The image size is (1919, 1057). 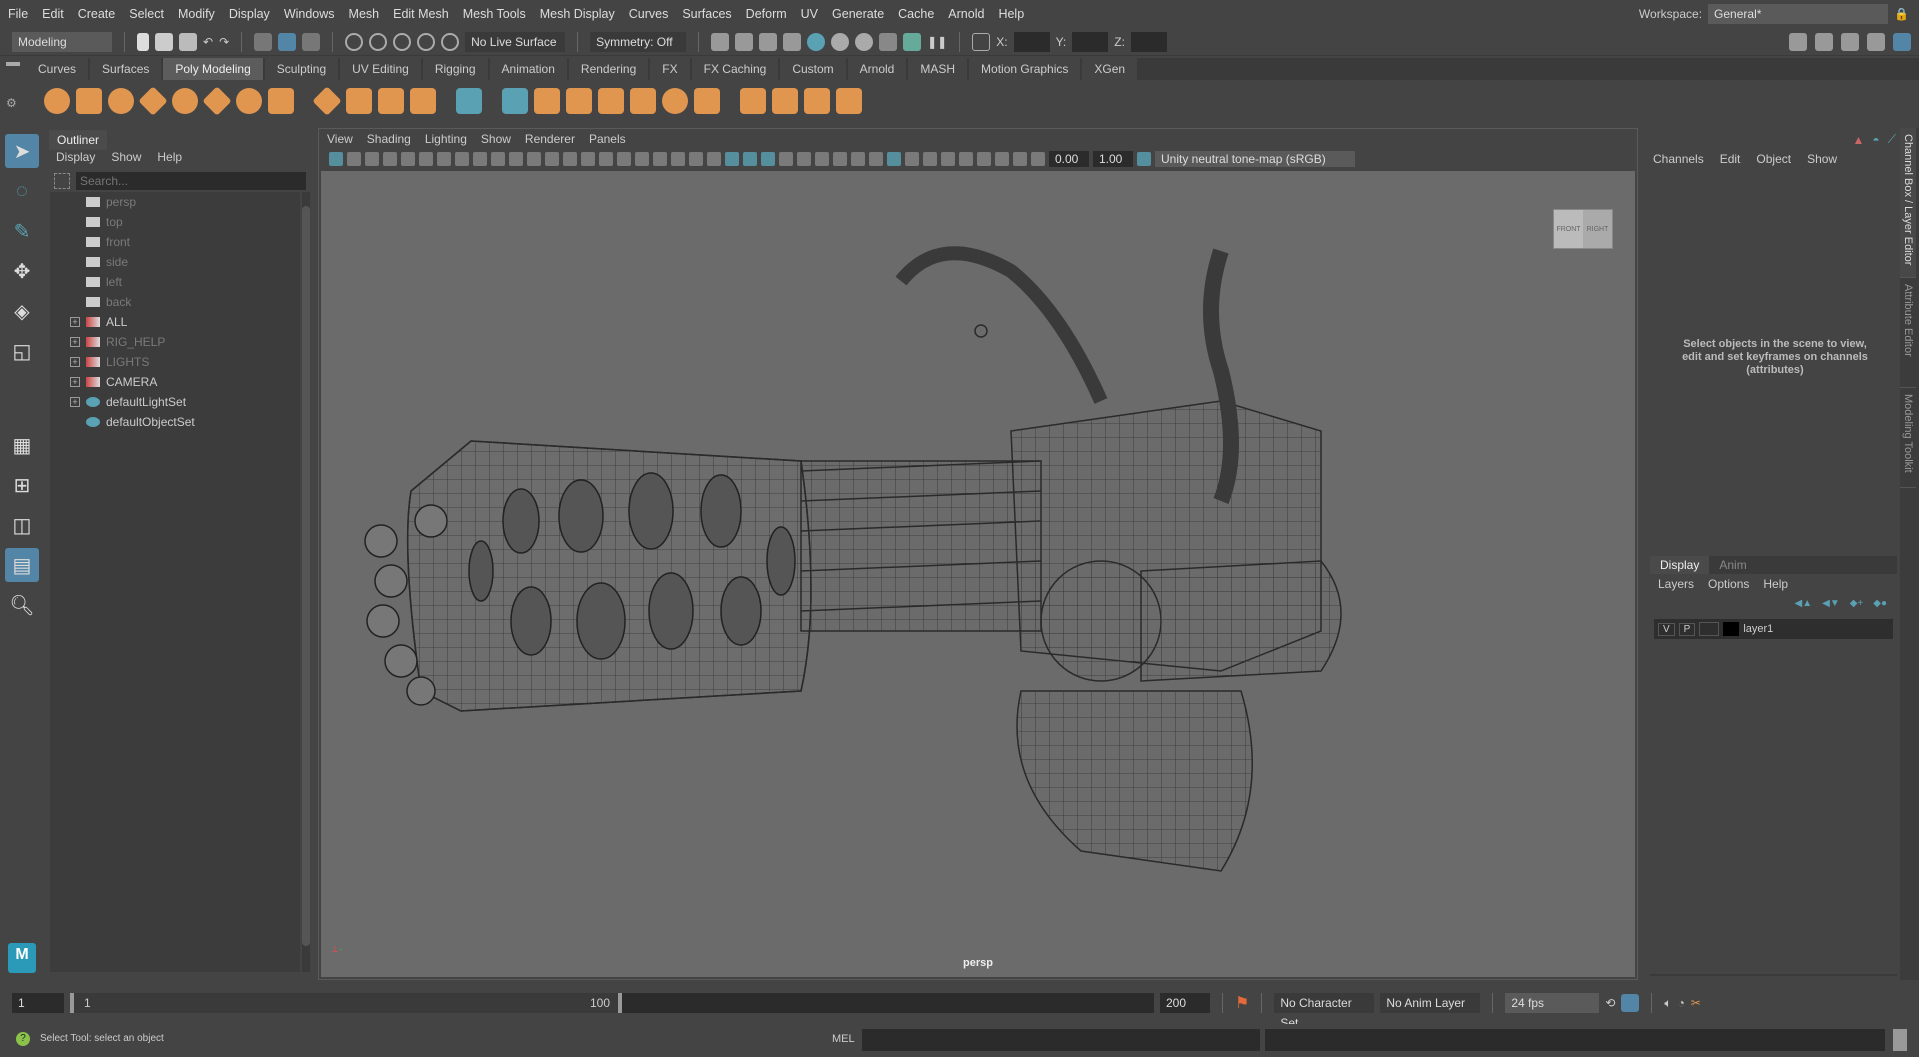 I want to click on anim-prefs-icon: ◔, so click(x=1681, y=1003).